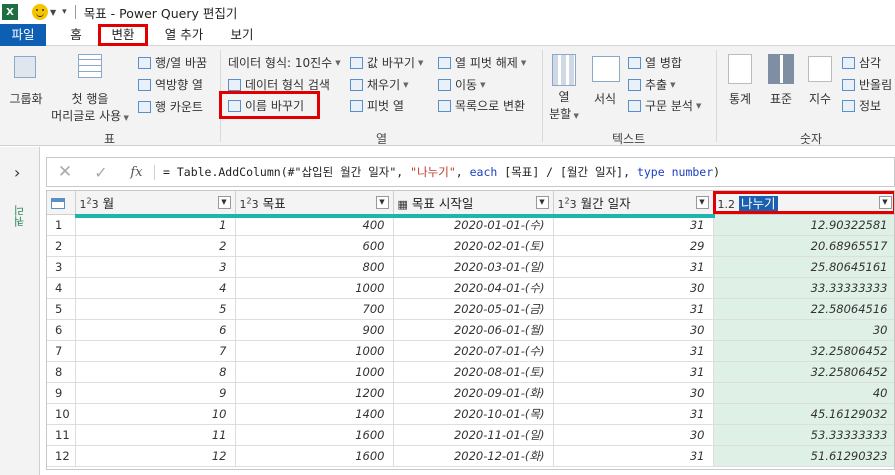 The width and height of the screenshot is (895, 475). I want to click on goal-cell: 600, so click(314, 246).